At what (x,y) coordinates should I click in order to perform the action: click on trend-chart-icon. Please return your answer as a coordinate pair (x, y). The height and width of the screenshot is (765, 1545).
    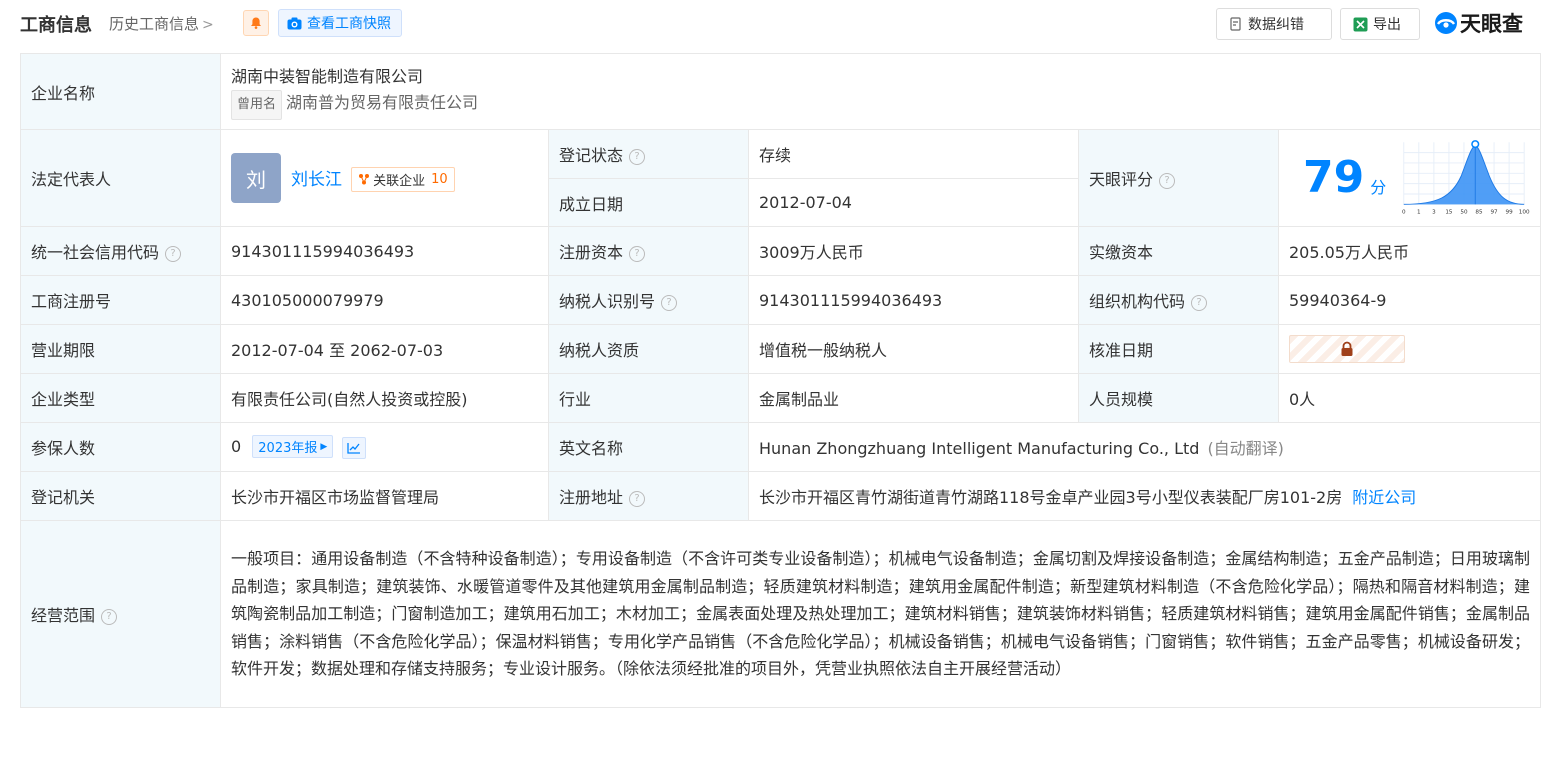
    Looking at the image, I should click on (354, 448).